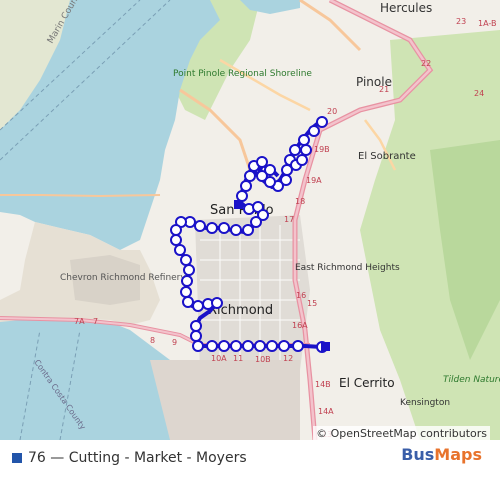 The image size is (500, 500). What do you see at coordinates (300, 325) in the screenshot?
I see `svg-text: 16A` at bounding box center [300, 325].